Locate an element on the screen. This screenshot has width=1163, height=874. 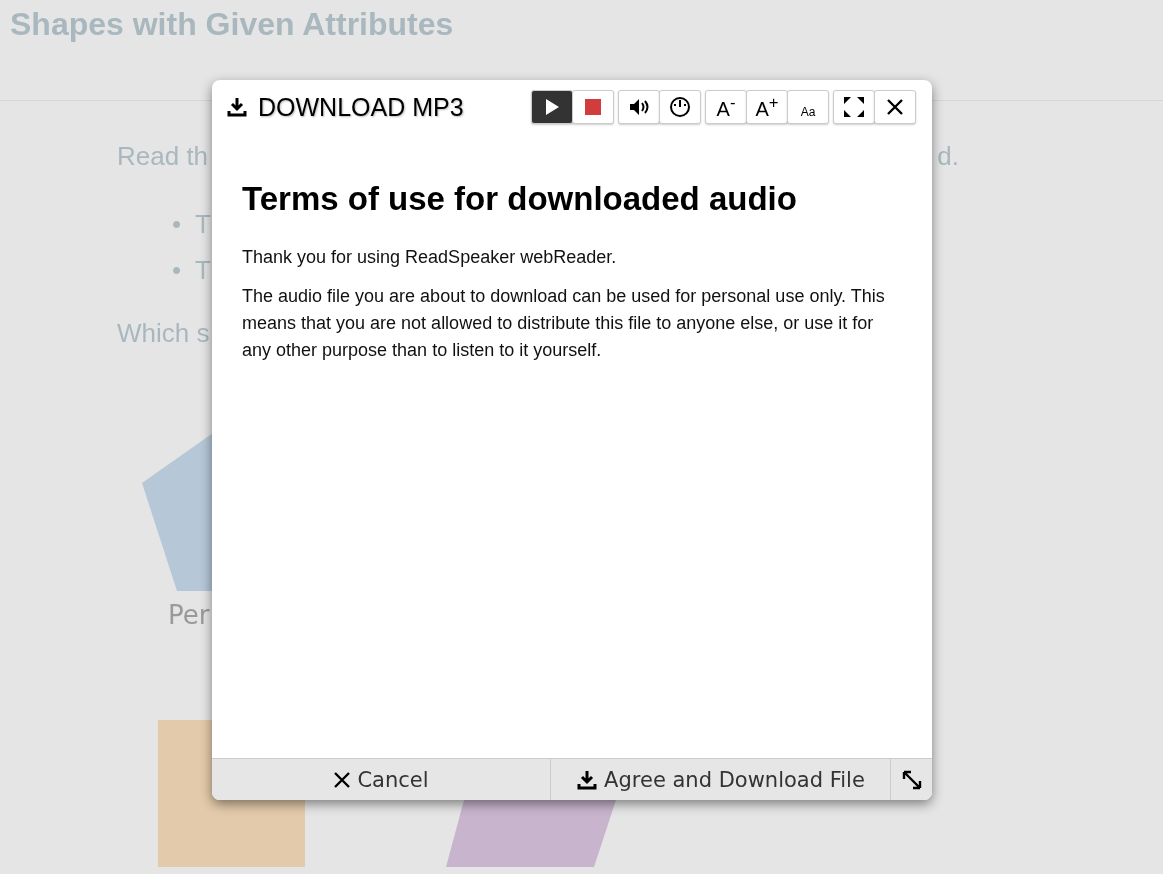
page-title: Shapes with Given Attributes is located at coordinates (232, 24).